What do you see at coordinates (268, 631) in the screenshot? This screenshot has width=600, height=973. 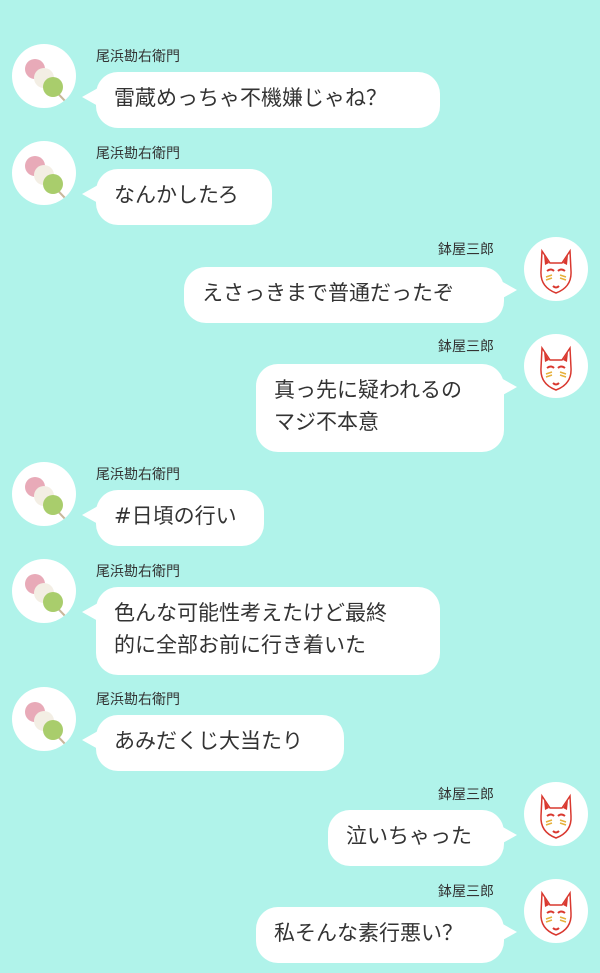 I see `message-bubble: 色んな可能性考えたけど最終 的に全部お前に行き着いた` at bounding box center [268, 631].